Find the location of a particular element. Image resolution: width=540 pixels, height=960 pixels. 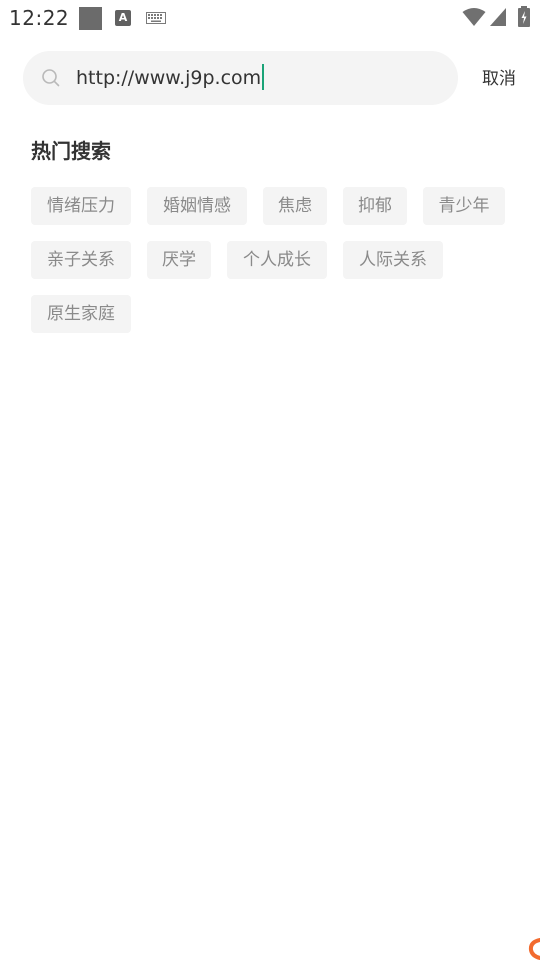

hot-search-tag: 原生家庭 is located at coordinates (81, 314).